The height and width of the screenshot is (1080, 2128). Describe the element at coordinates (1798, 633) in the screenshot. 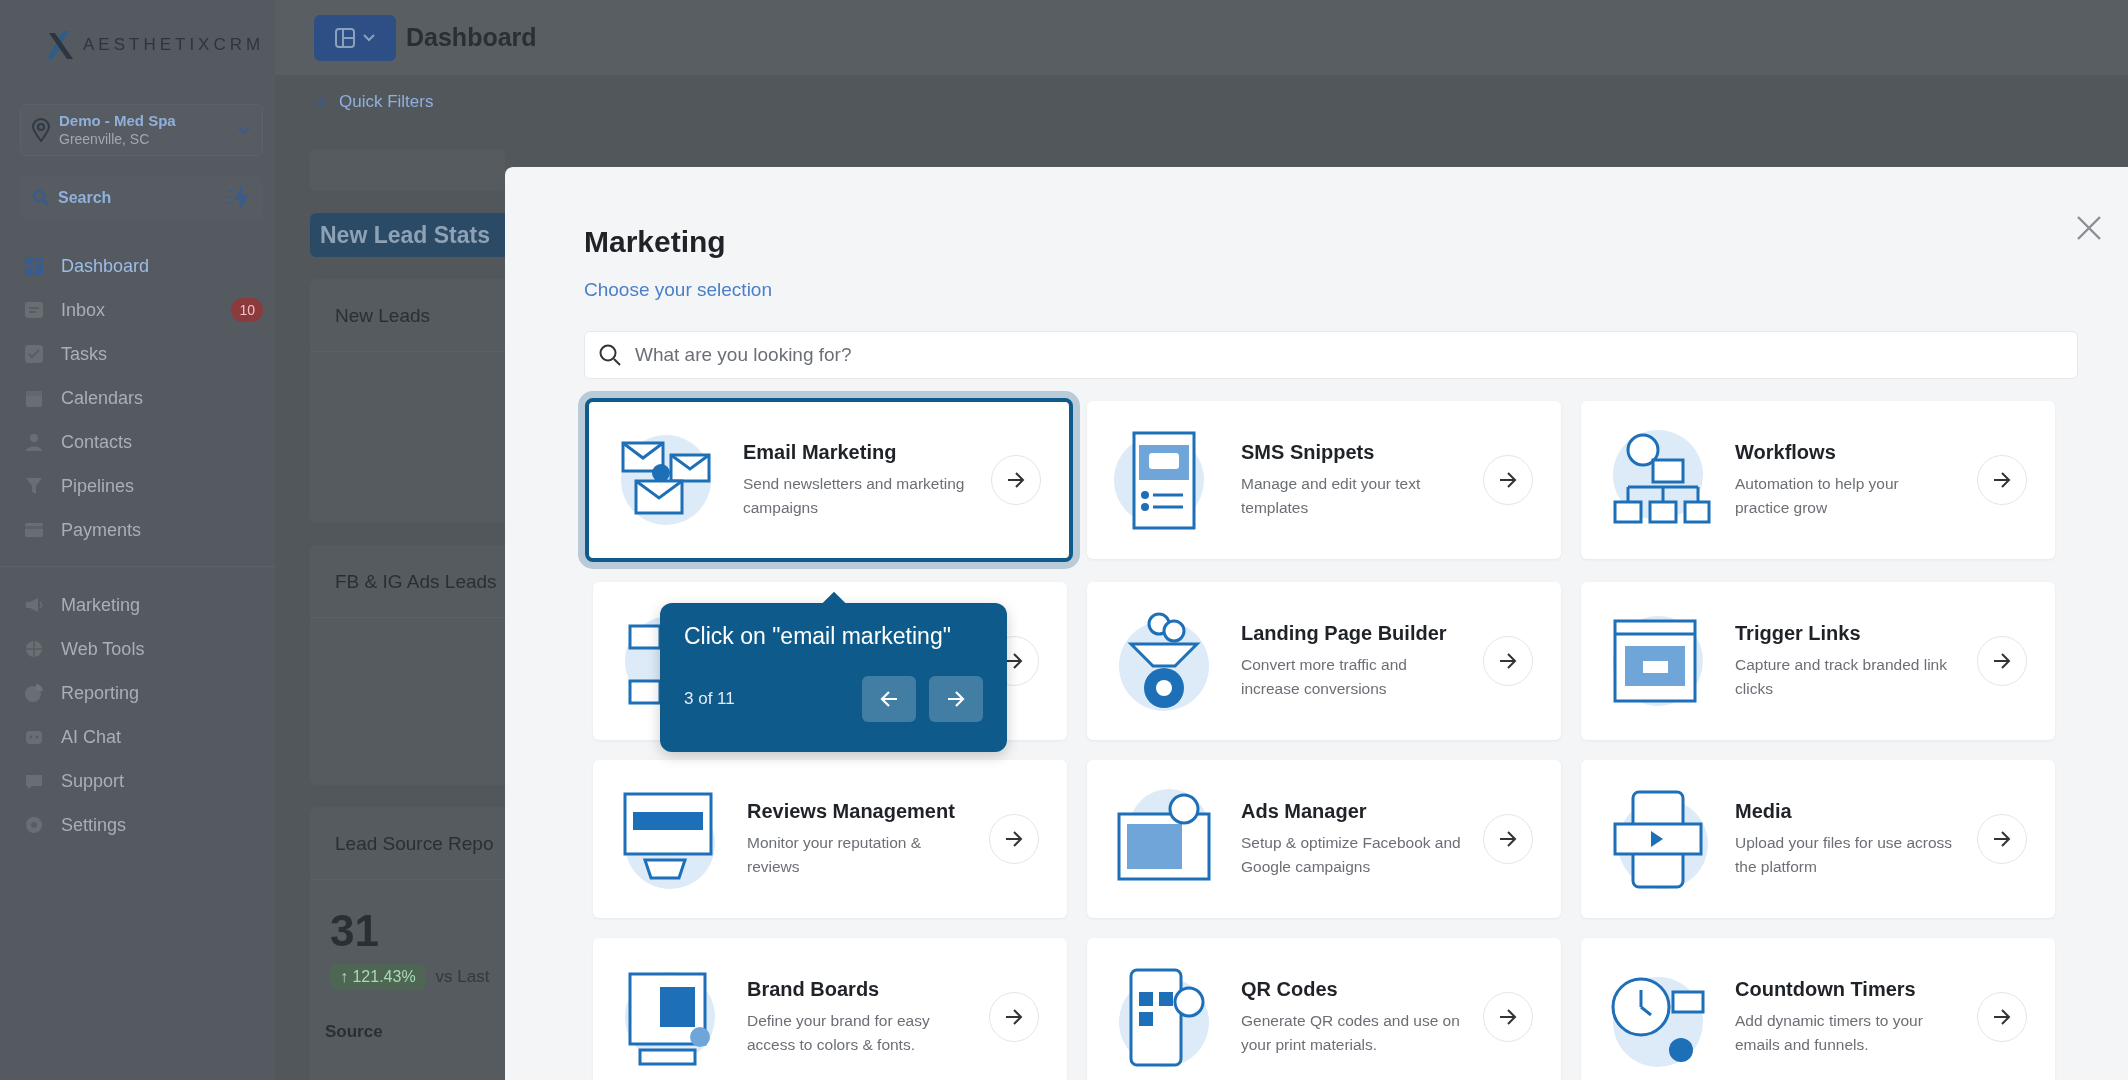

I see `card-title: Trigger Links` at that location.